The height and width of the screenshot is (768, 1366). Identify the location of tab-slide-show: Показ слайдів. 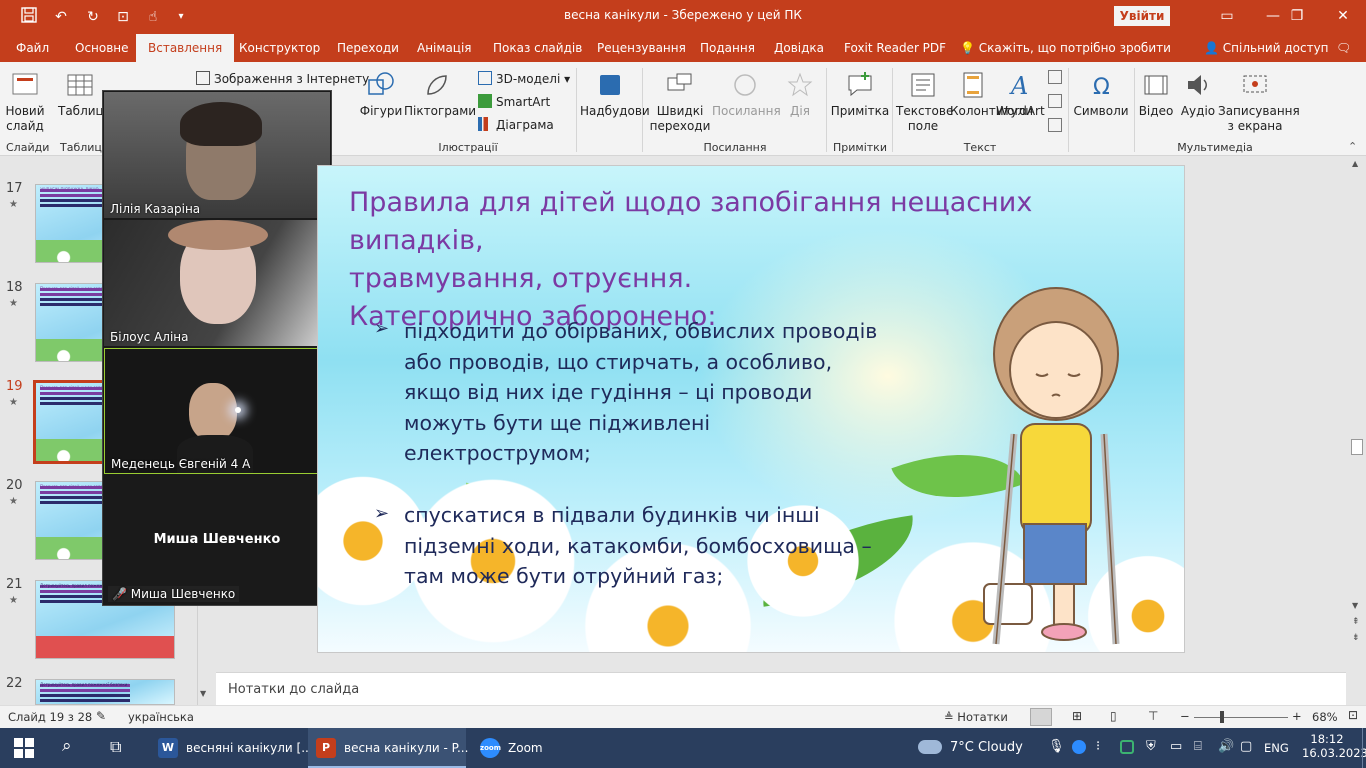
(537, 48).